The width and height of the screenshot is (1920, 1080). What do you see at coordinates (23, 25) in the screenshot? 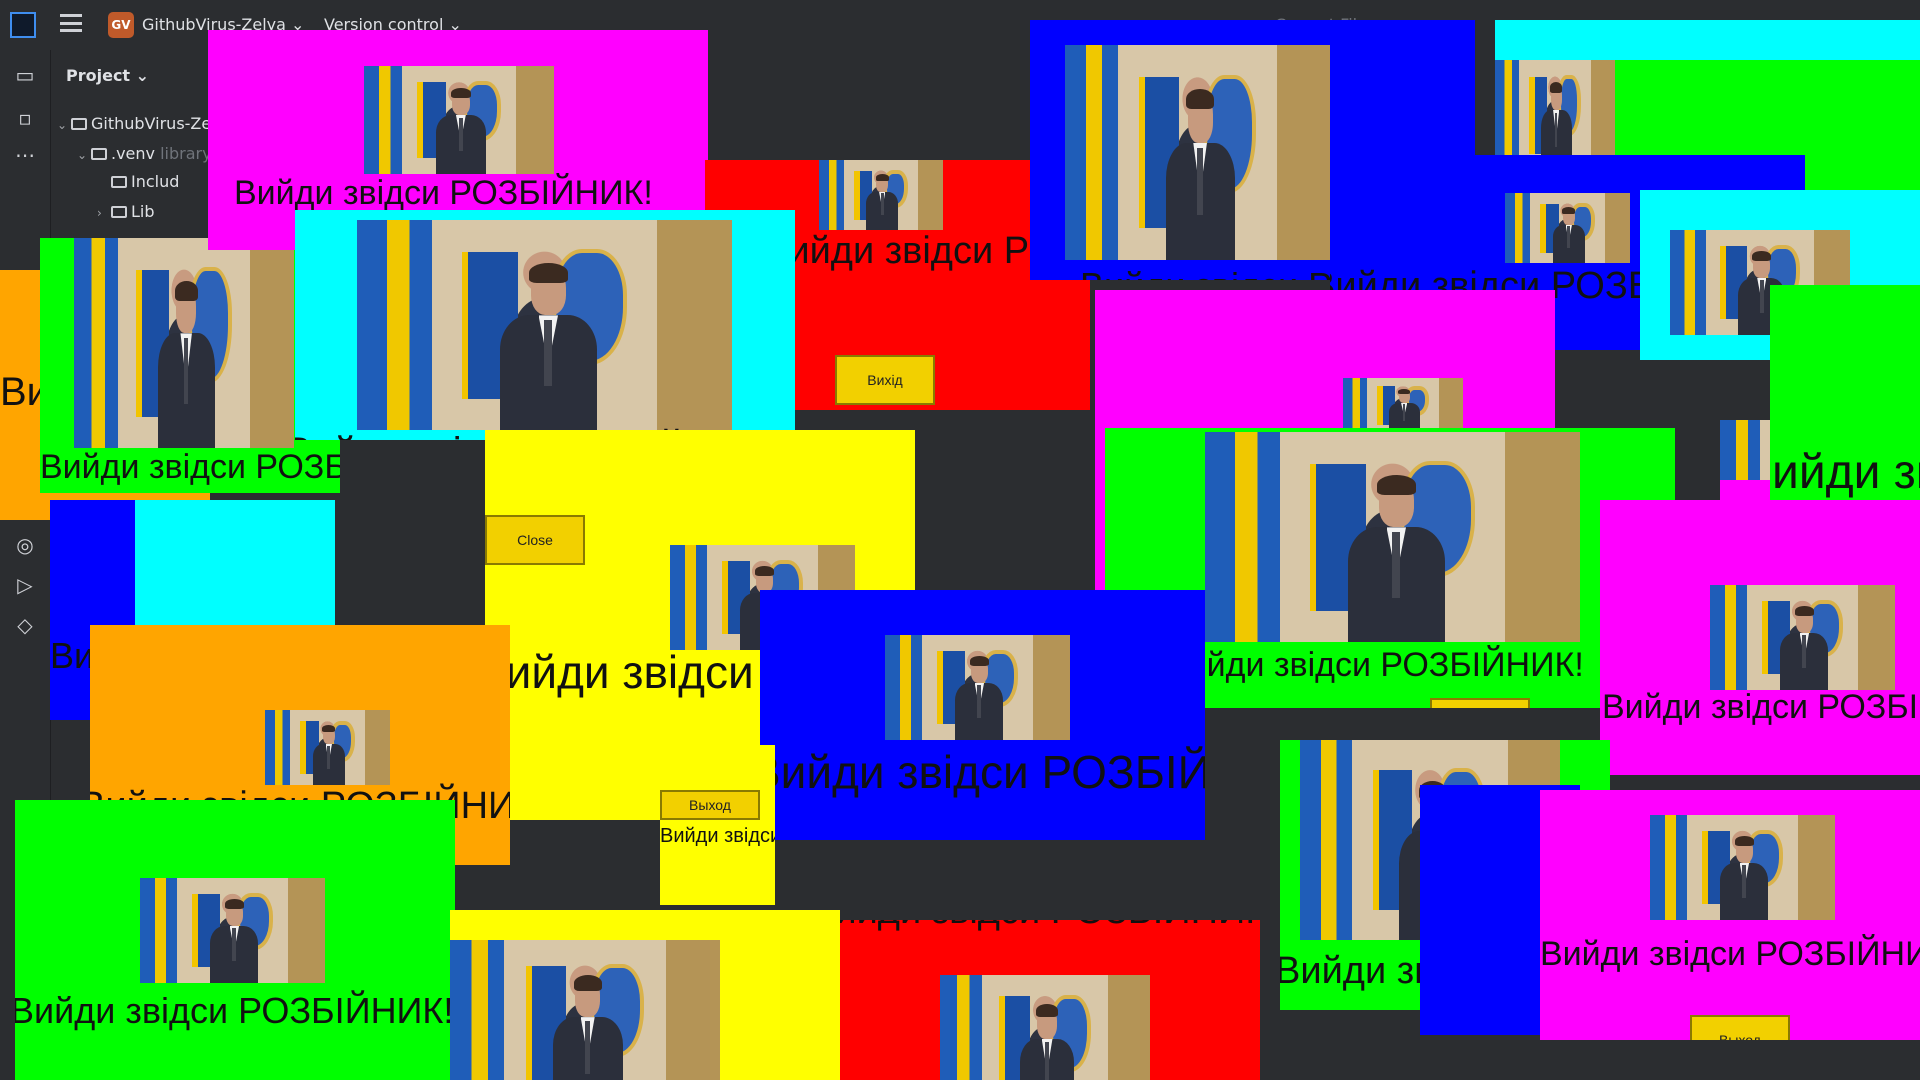
I see `pycharm-logo-icon` at bounding box center [23, 25].